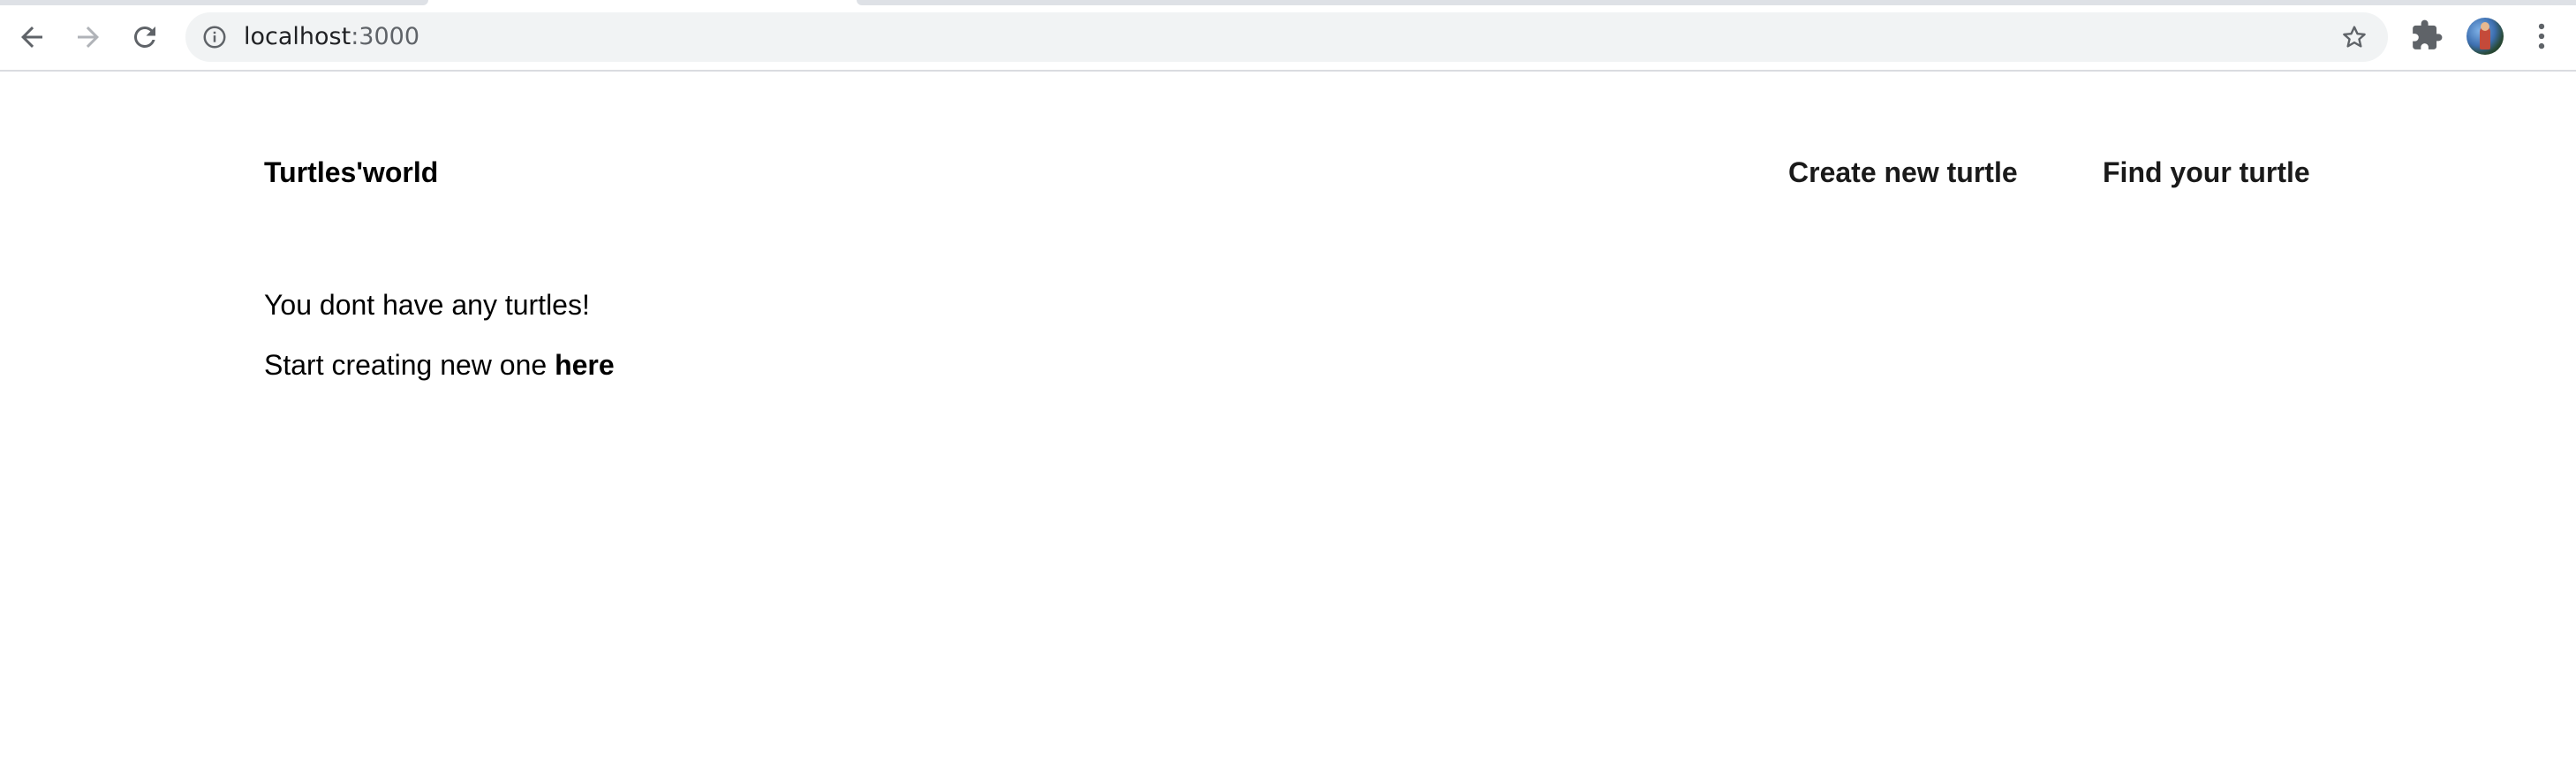  I want to click on arrow-left-icon, so click(32, 37).